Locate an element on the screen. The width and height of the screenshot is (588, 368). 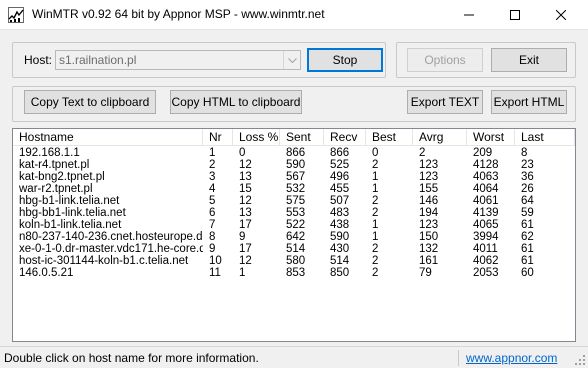
close-icon is located at coordinates (561, 15).